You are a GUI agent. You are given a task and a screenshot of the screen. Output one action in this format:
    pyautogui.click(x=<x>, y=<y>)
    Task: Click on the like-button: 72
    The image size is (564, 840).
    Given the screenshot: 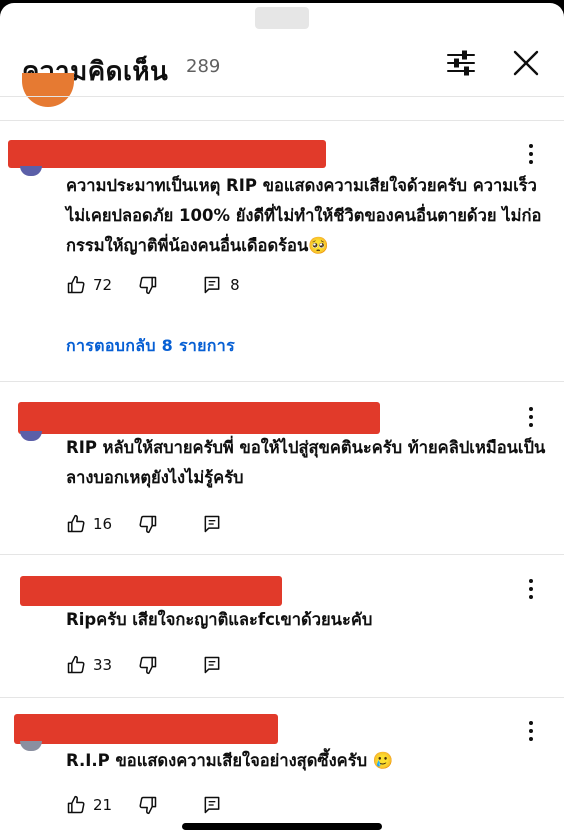 What is the action you would take?
    pyautogui.click(x=89, y=285)
    